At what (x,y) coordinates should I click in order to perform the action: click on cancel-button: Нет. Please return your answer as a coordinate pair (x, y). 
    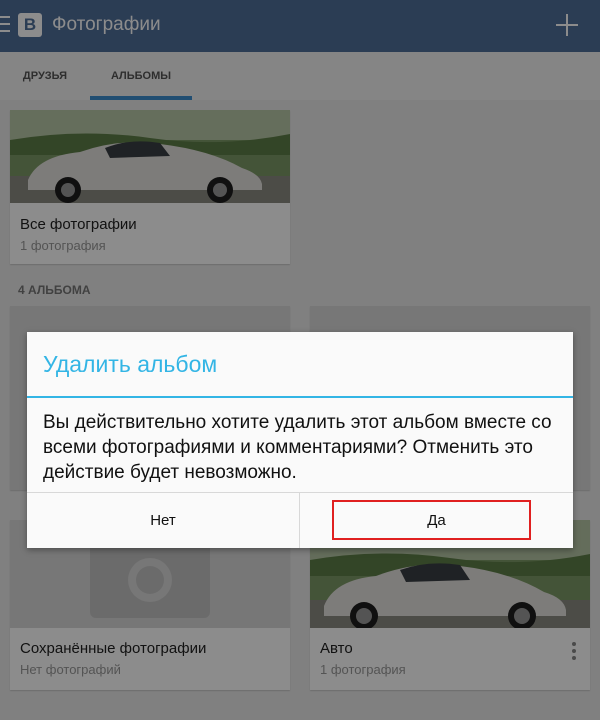
    Looking at the image, I should click on (163, 520).